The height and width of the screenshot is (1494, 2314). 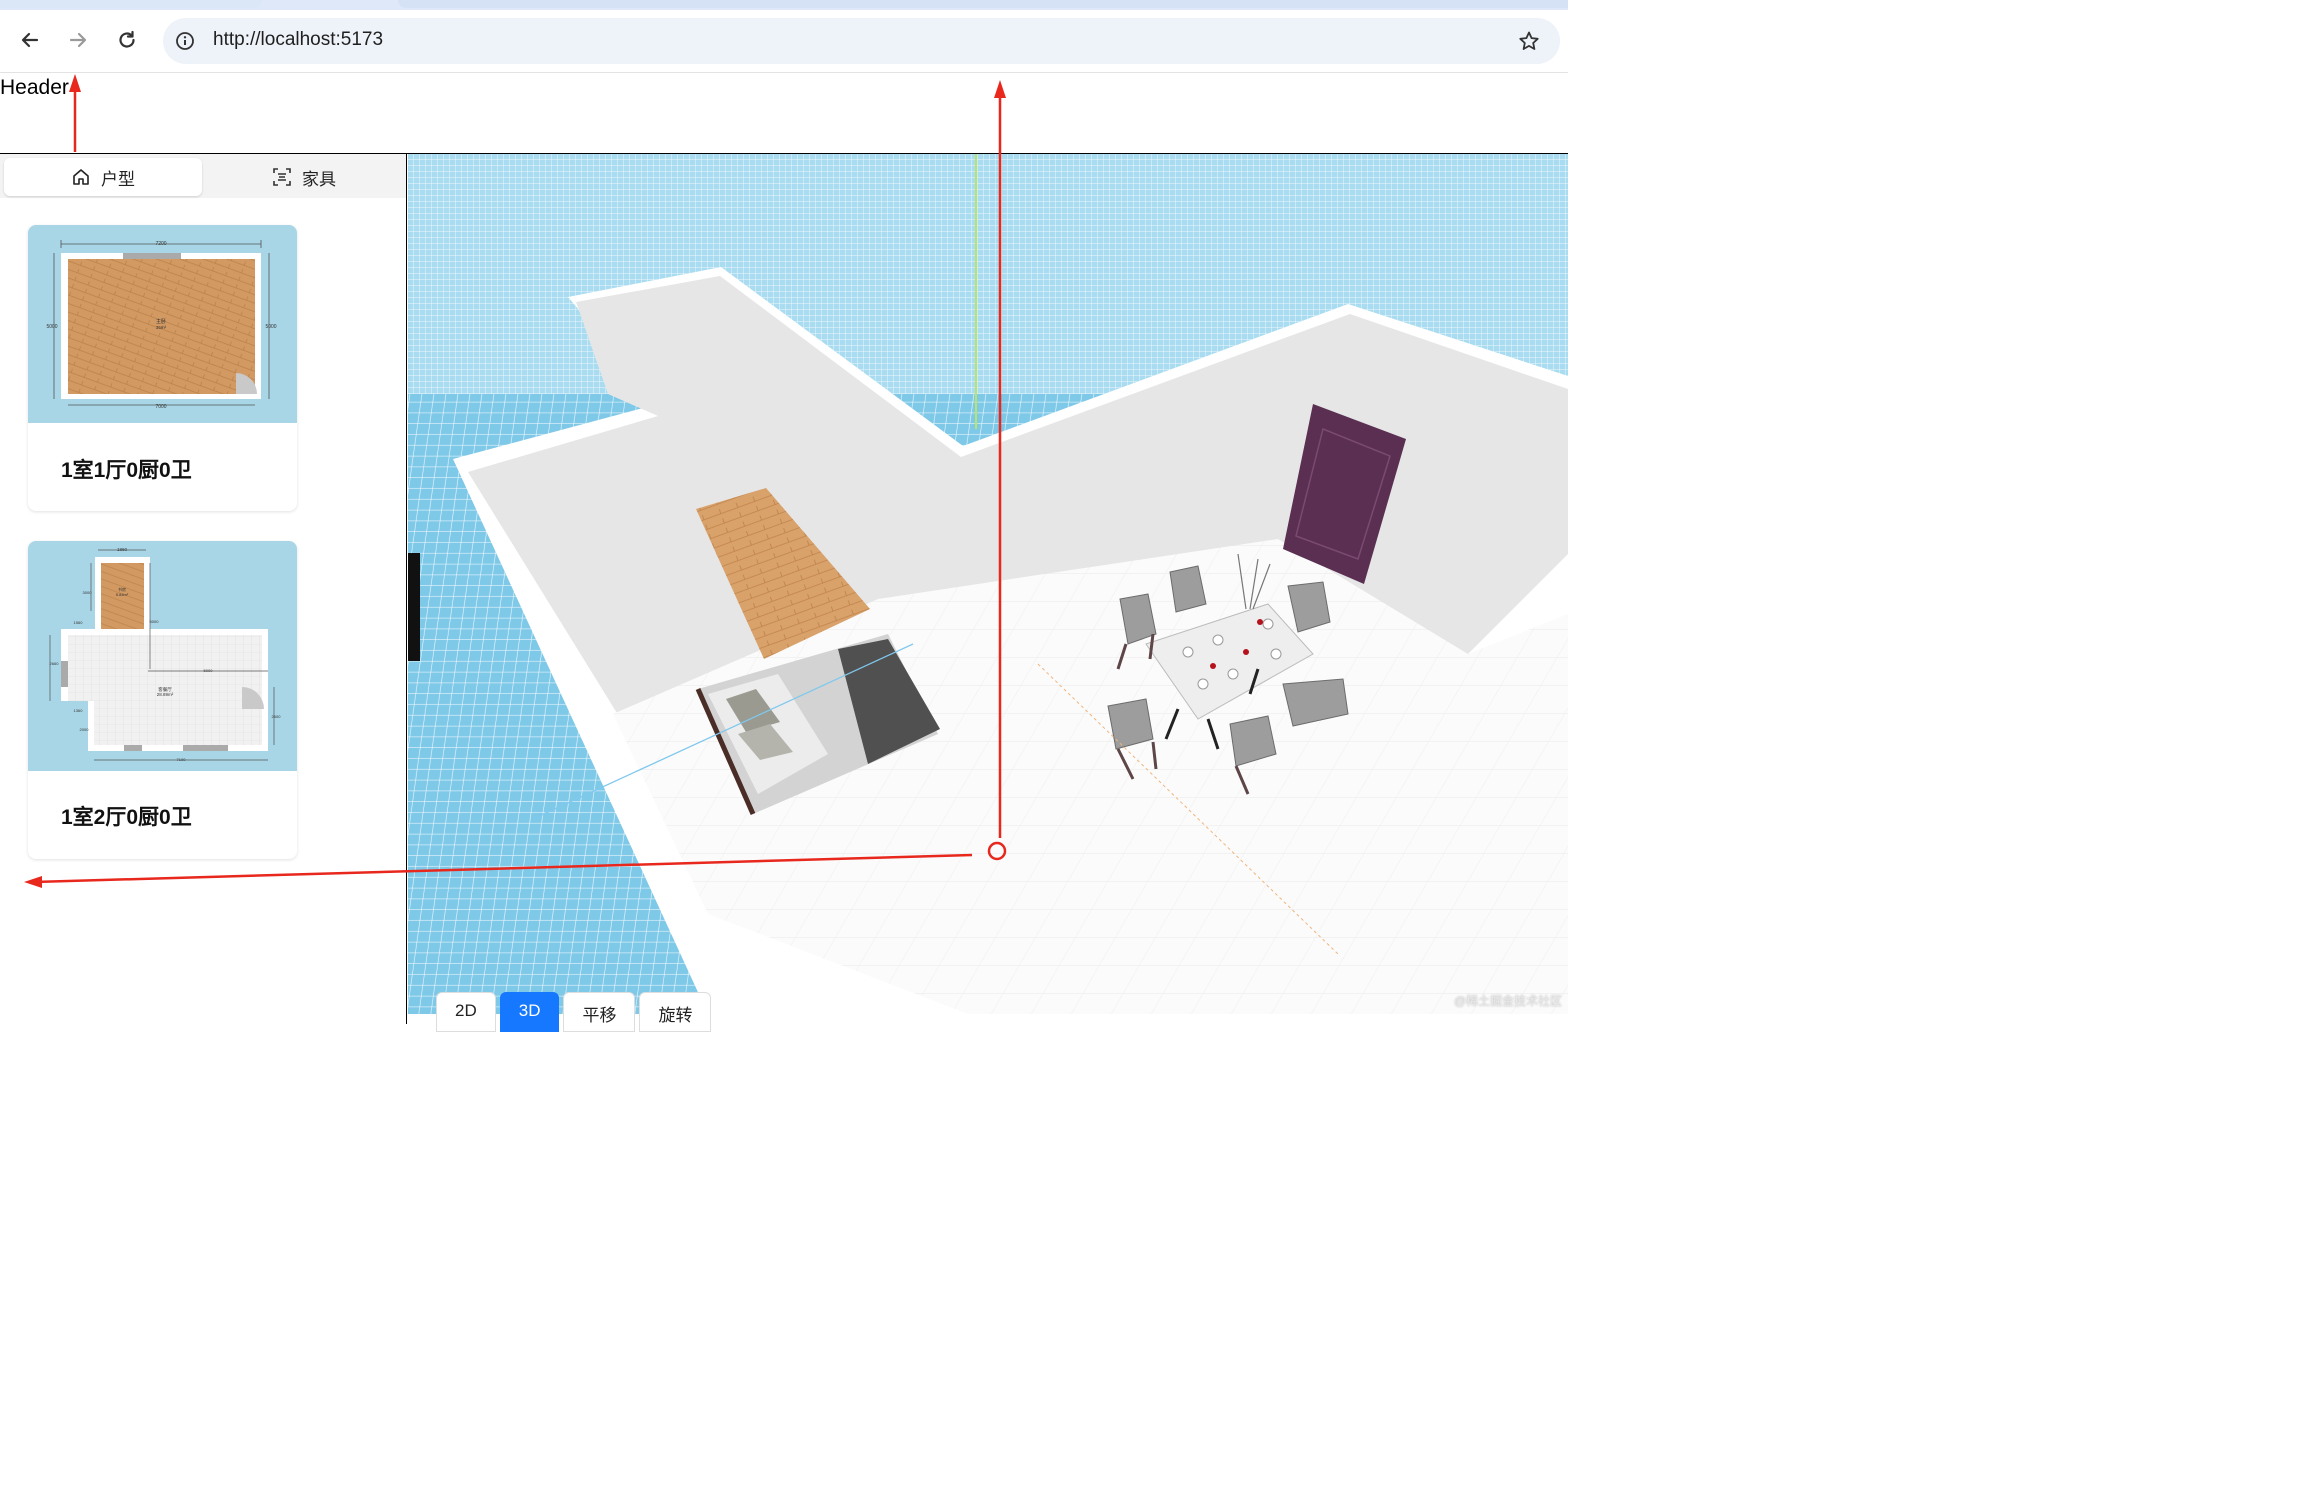 I want to click on scan-icon, so click(x=282, y=177).